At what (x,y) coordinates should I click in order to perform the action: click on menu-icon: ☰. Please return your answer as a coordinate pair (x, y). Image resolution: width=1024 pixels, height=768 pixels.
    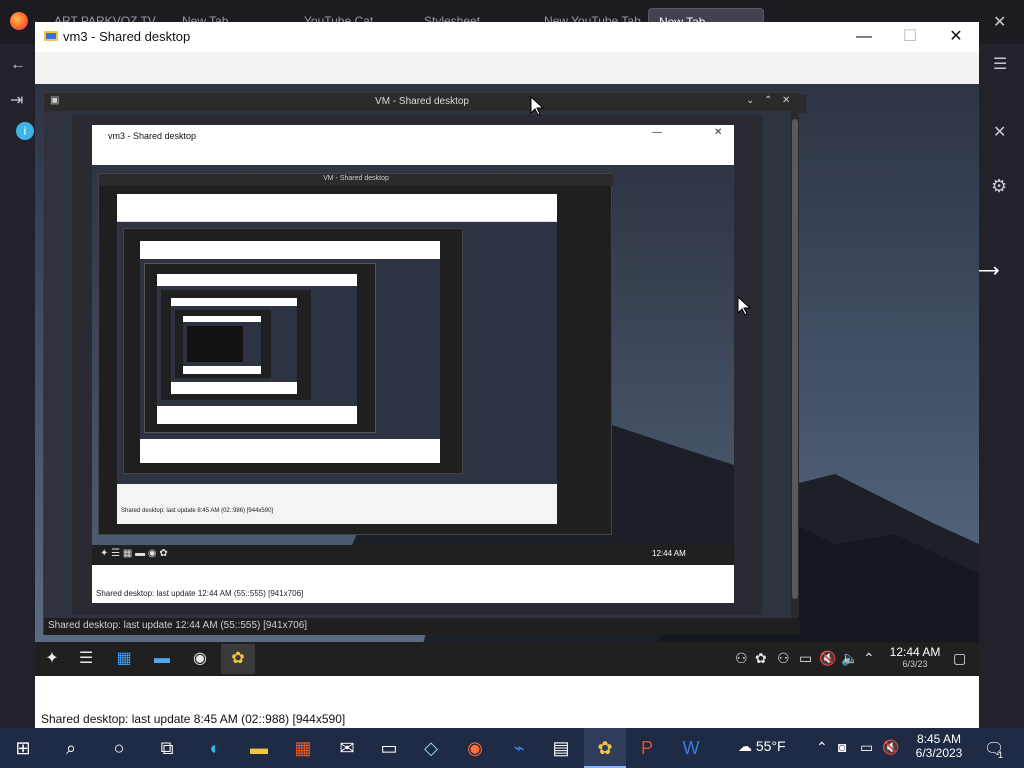
    Looking at the image, I should click on (1000, 64).